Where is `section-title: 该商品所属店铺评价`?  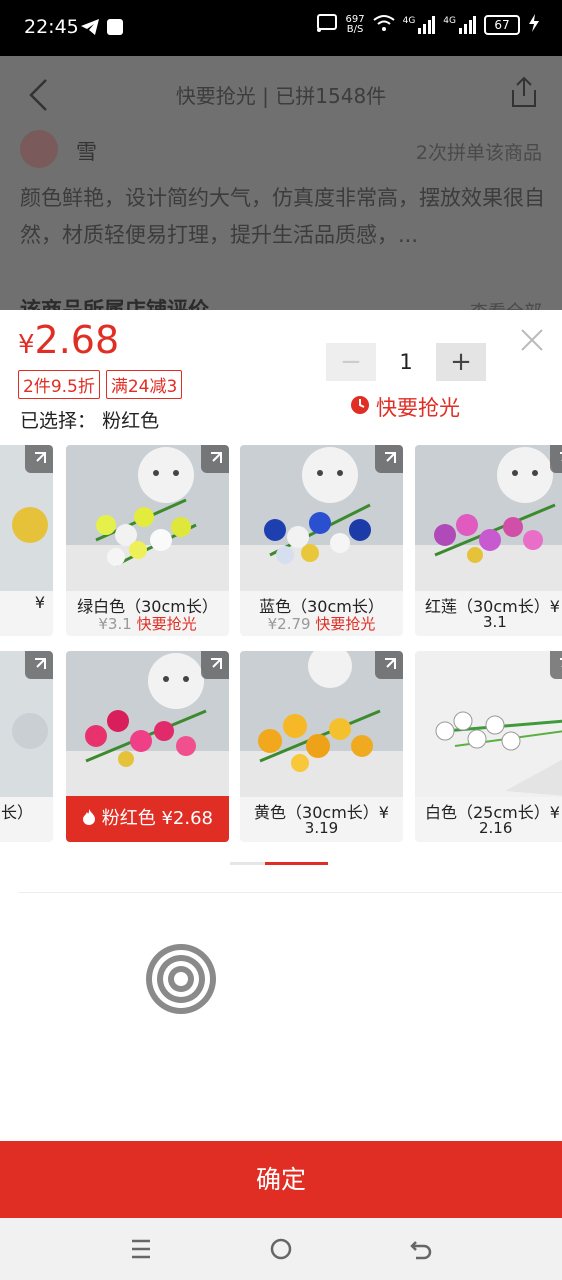 section-title: 该商品所属店铺评价 is located at coordinates (114, 304).